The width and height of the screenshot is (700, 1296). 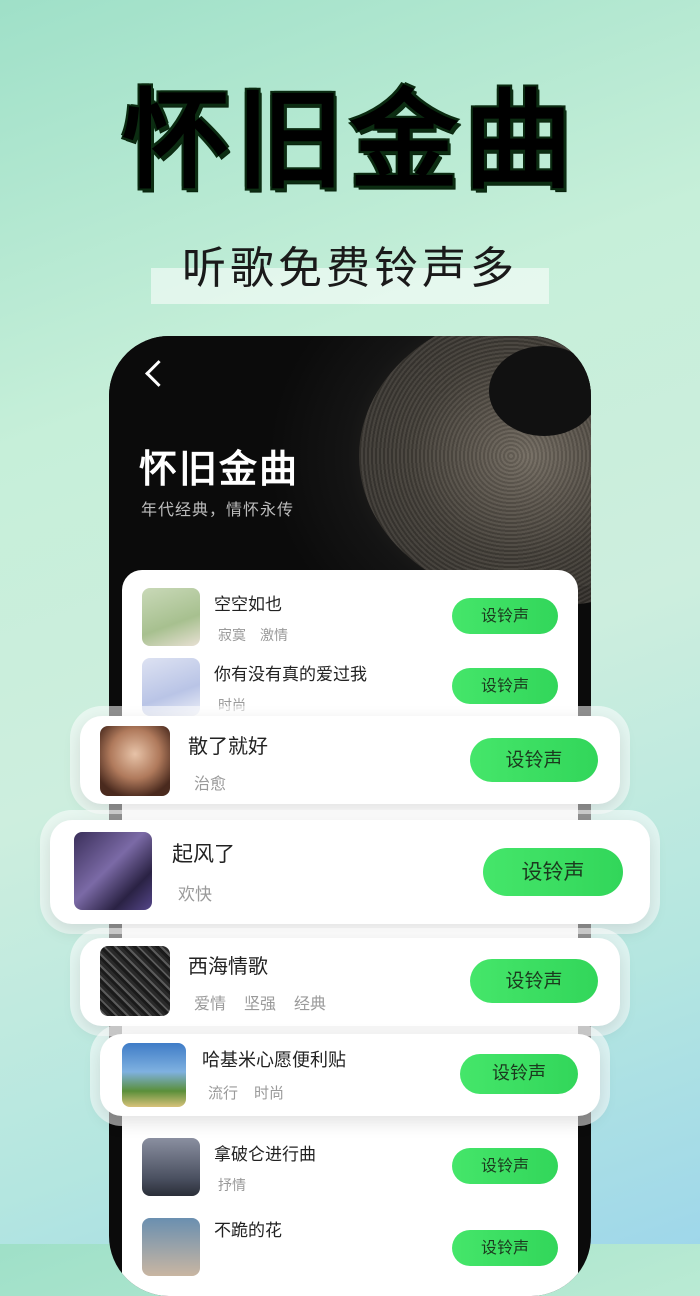 I want to click on song-title: 哈基米心愿便利贴, so click(x=274, y=1060).